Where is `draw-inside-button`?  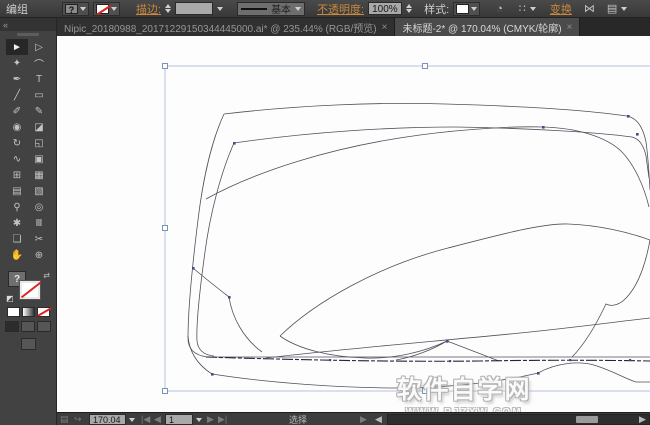
draw-inside-button is located at coordinates (44, 326).